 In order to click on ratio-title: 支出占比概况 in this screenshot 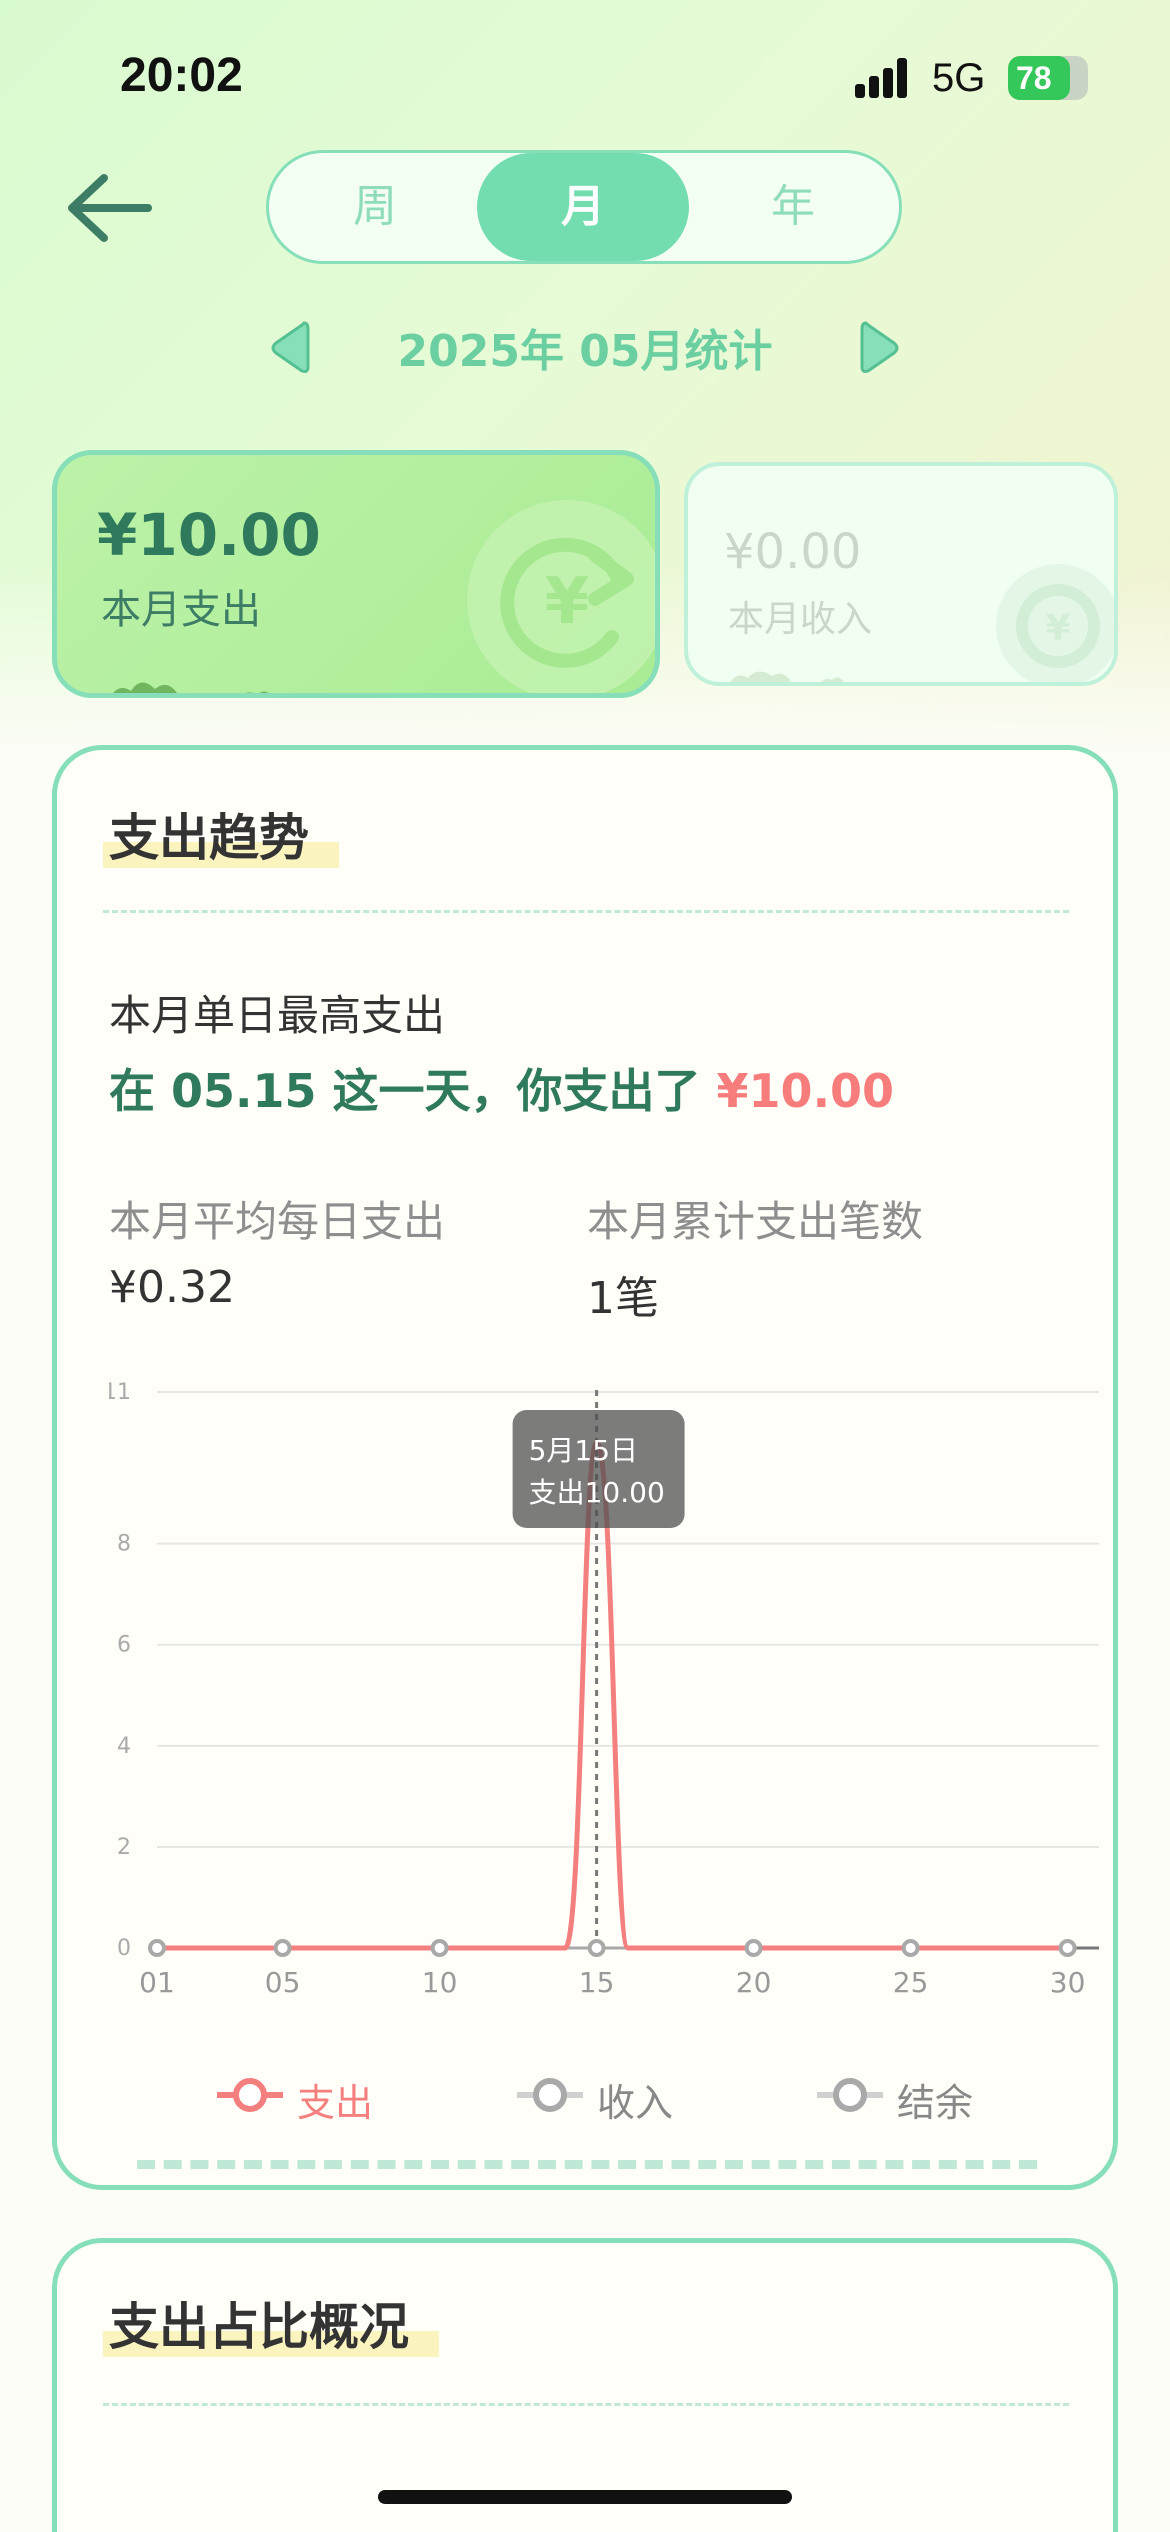, I will do `click(271, 2323)`.